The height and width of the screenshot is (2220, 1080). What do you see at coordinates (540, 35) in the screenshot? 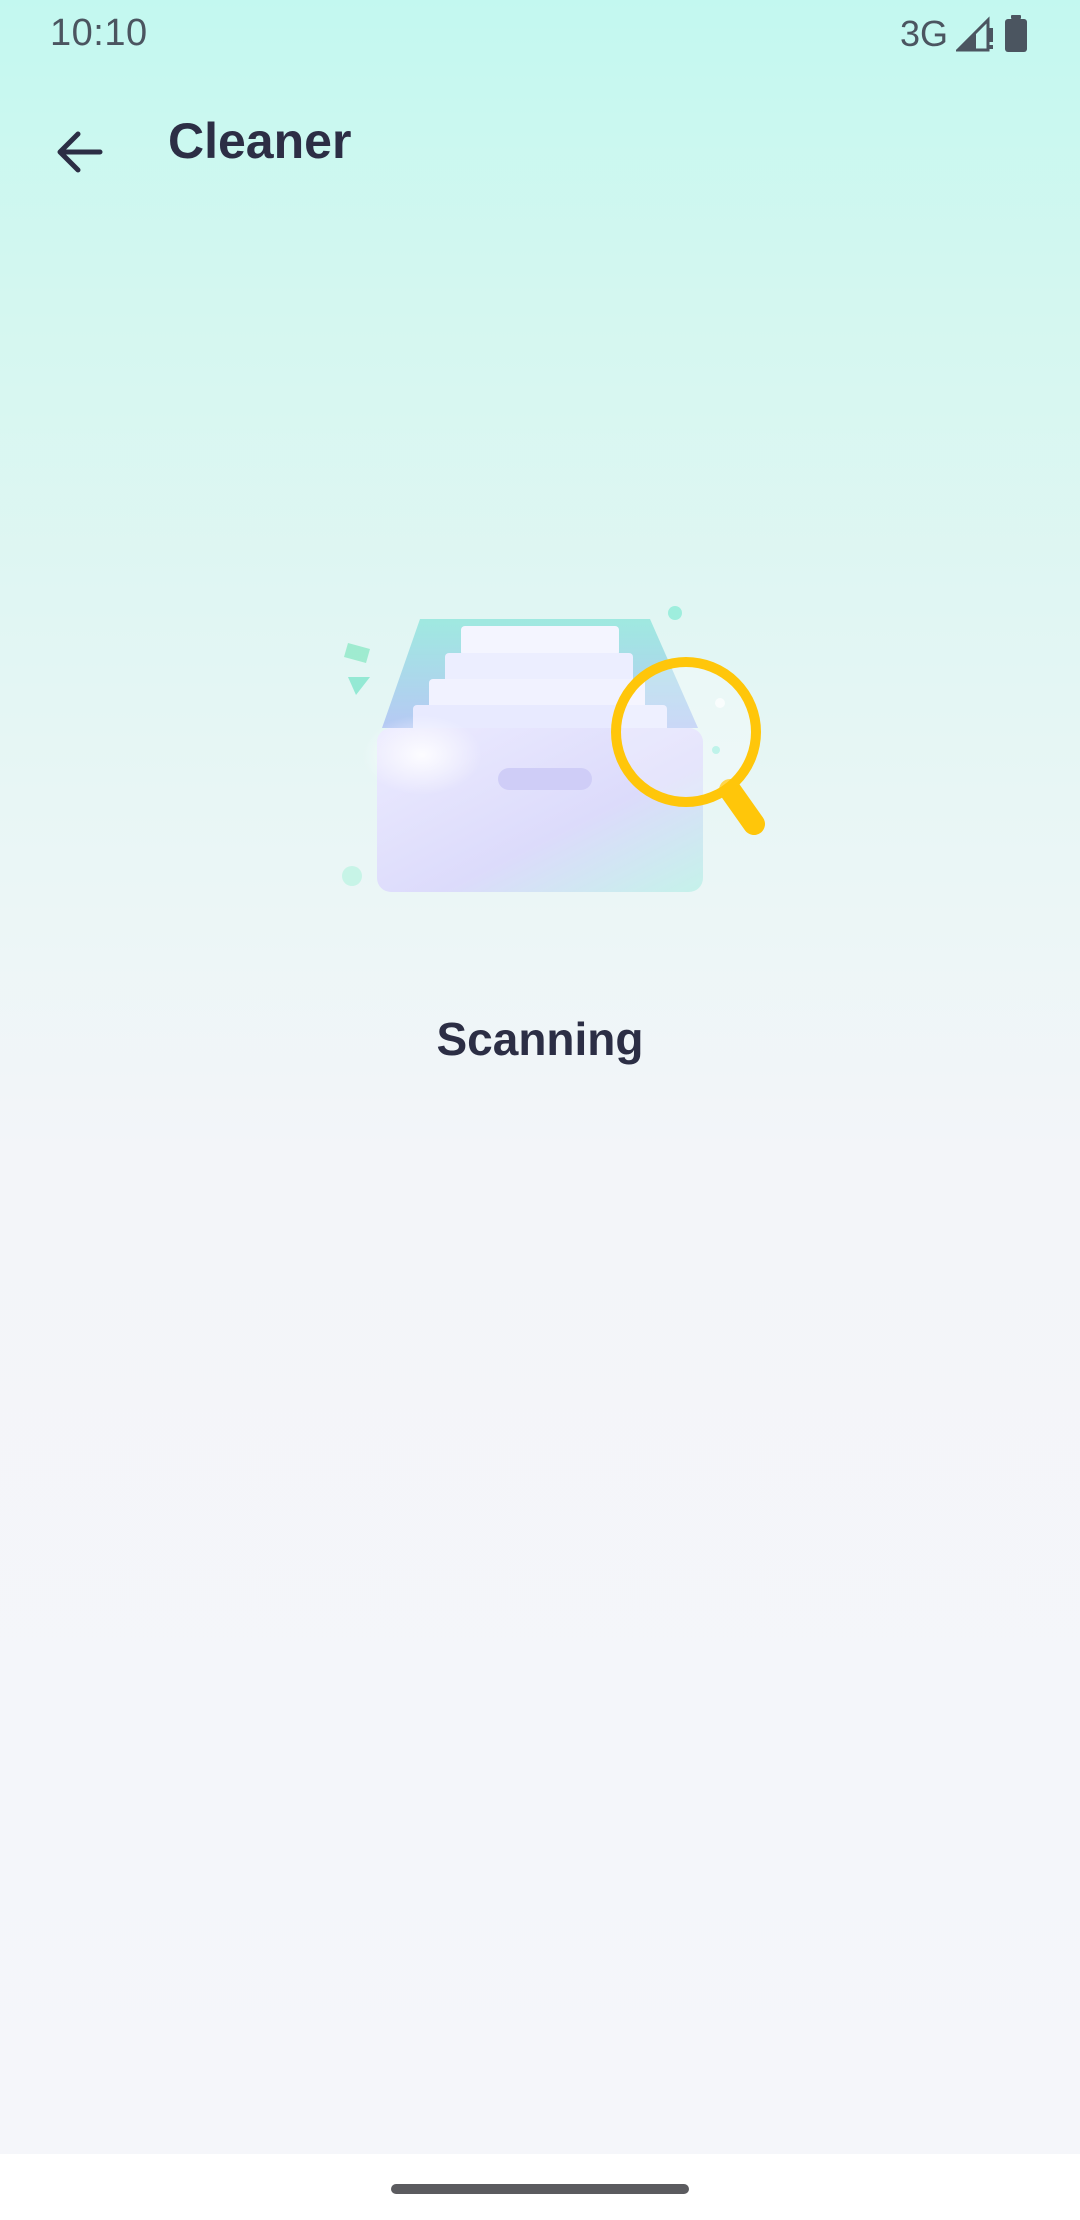
I see `status-bar: 10:10 3G` at bounding box center [540, 35].